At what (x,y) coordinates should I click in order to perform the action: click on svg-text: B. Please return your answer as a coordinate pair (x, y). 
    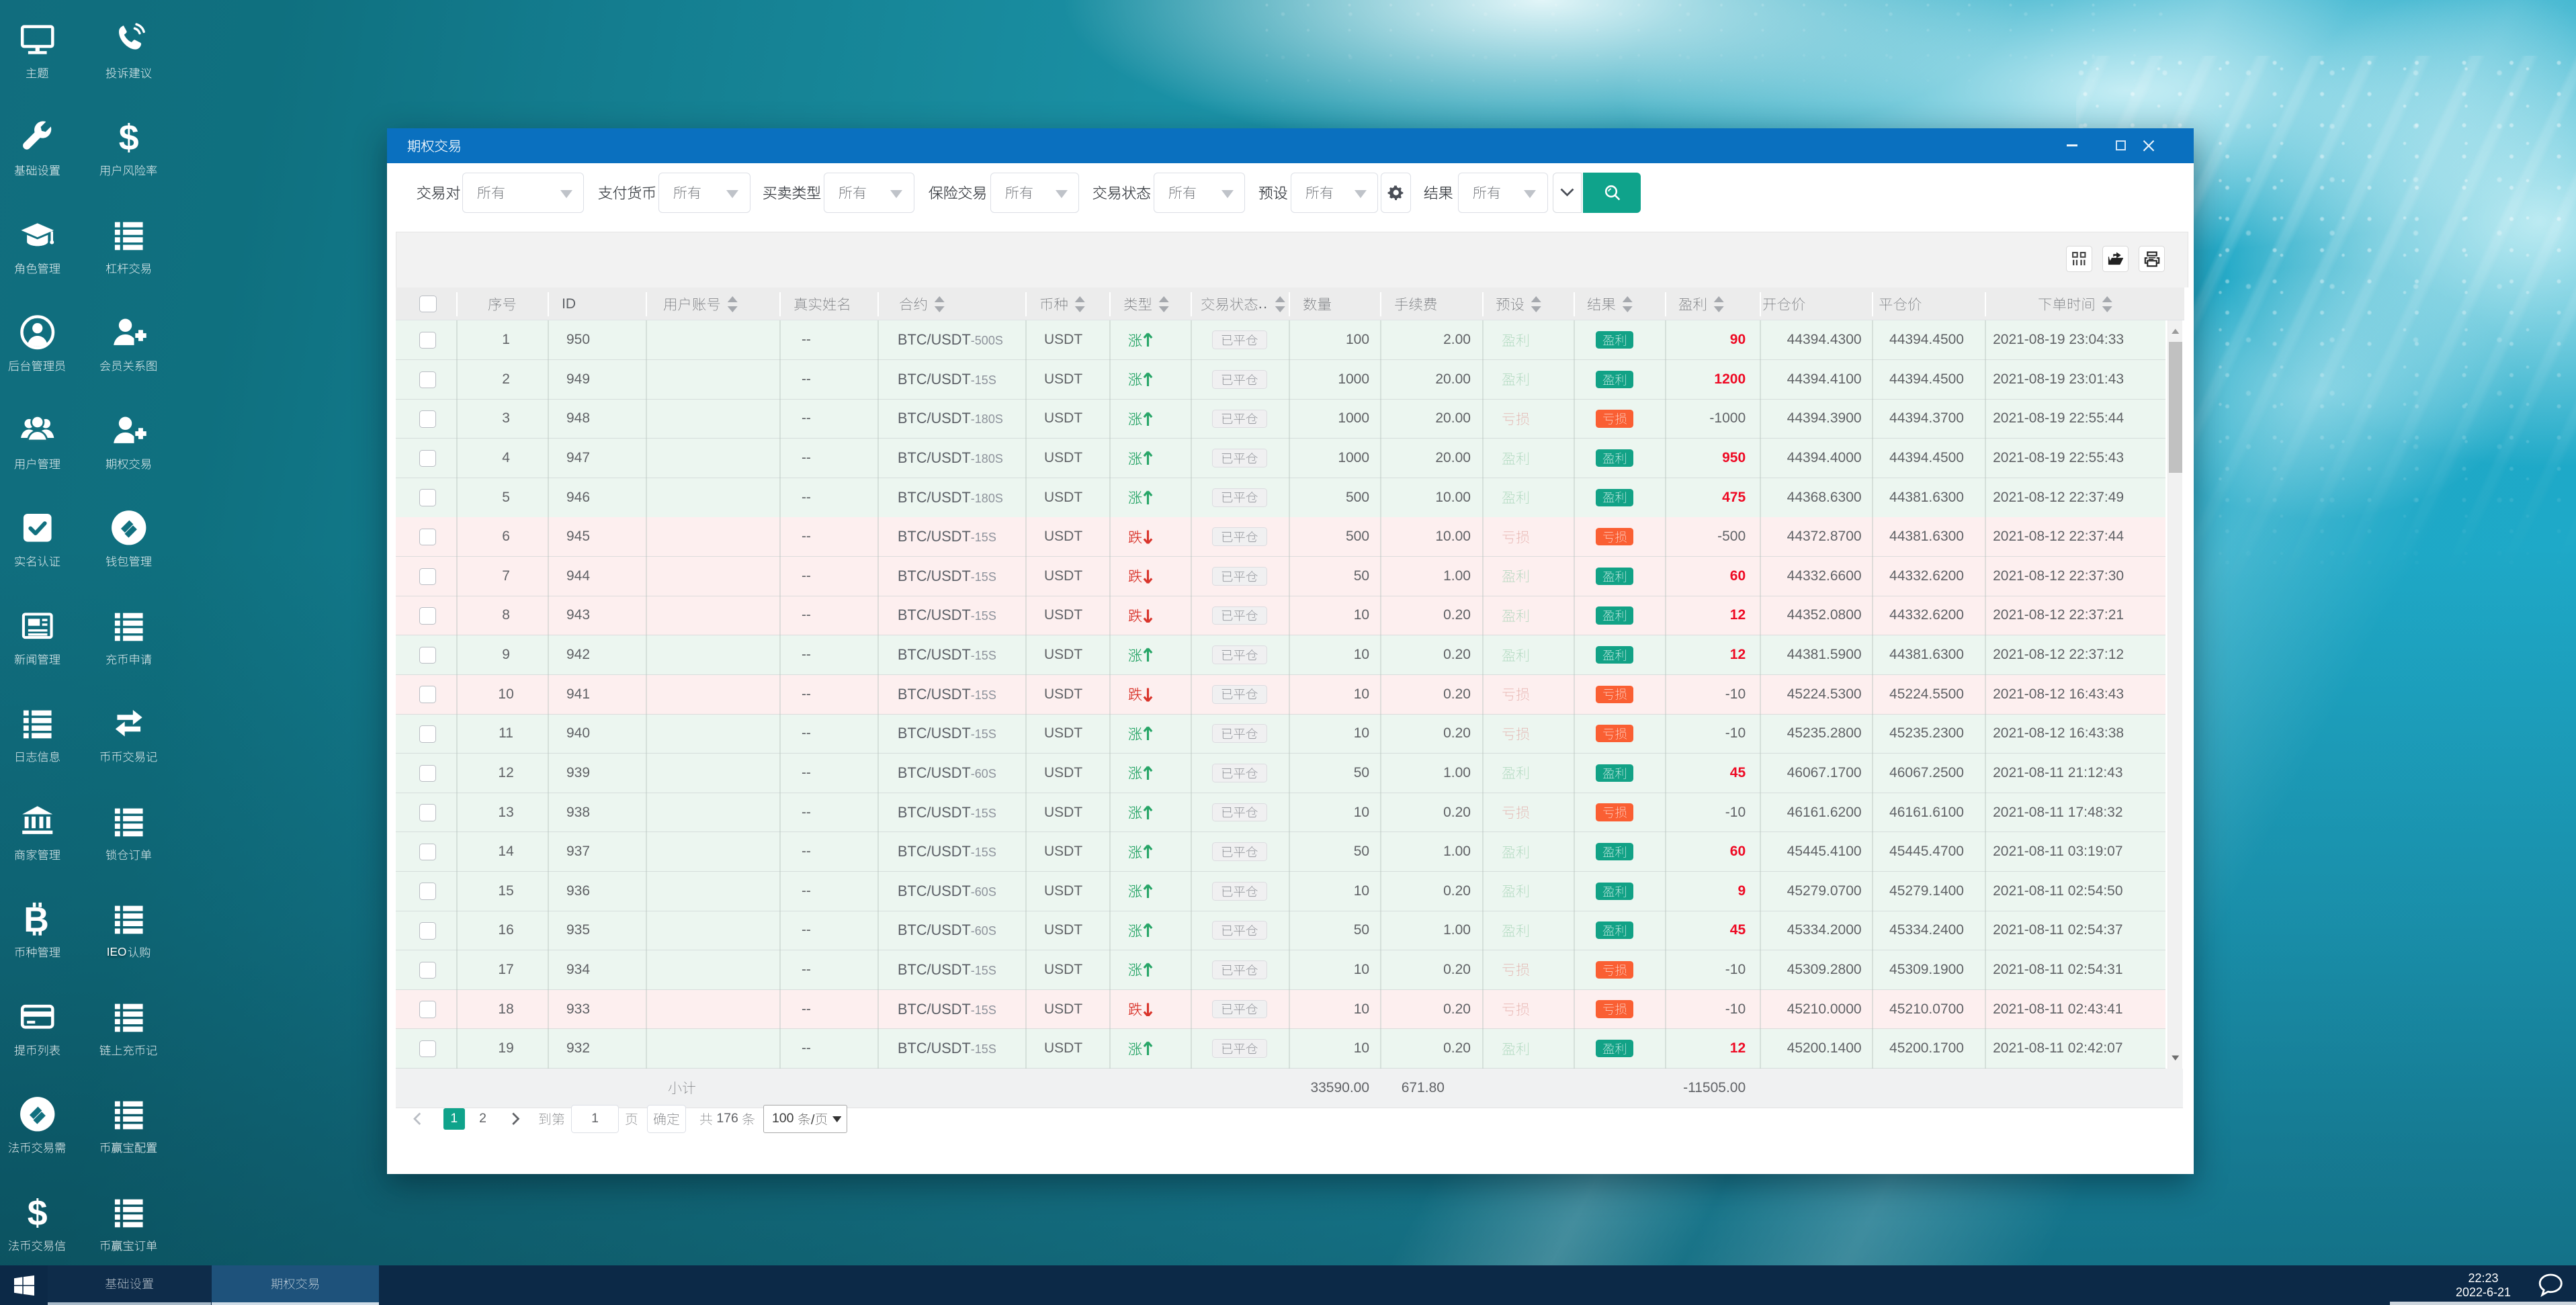
    Looking at the image, I should click on (36, 919).